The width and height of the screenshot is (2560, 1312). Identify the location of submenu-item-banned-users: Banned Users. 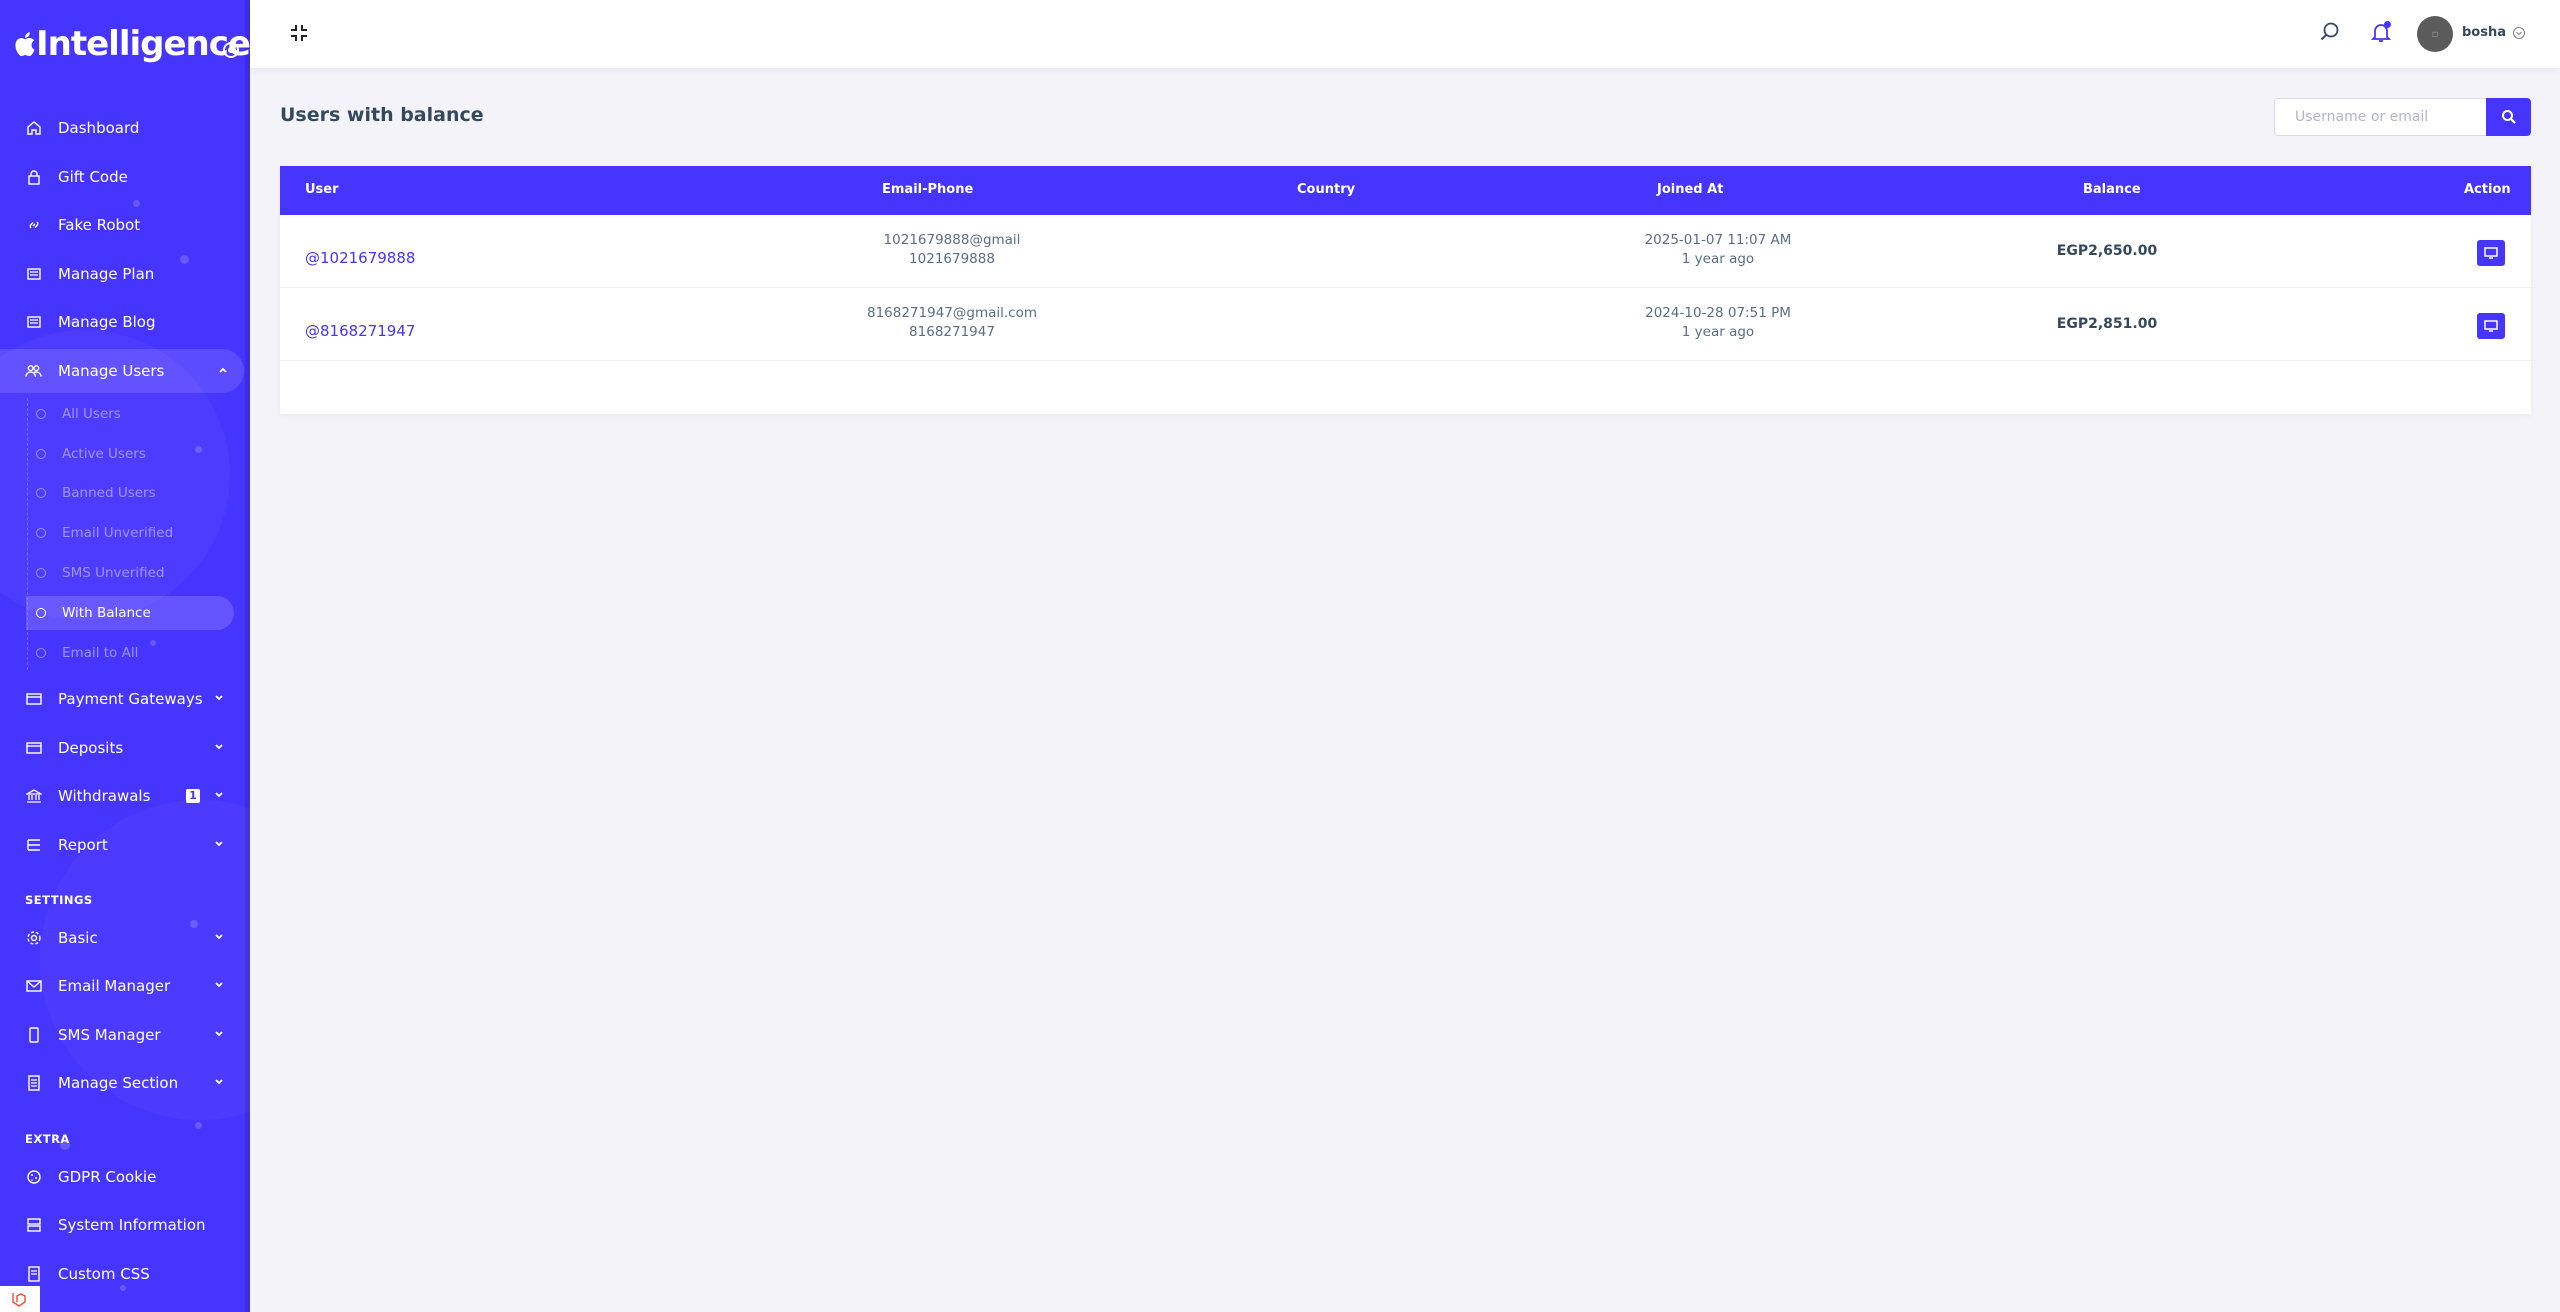
(130, 493).